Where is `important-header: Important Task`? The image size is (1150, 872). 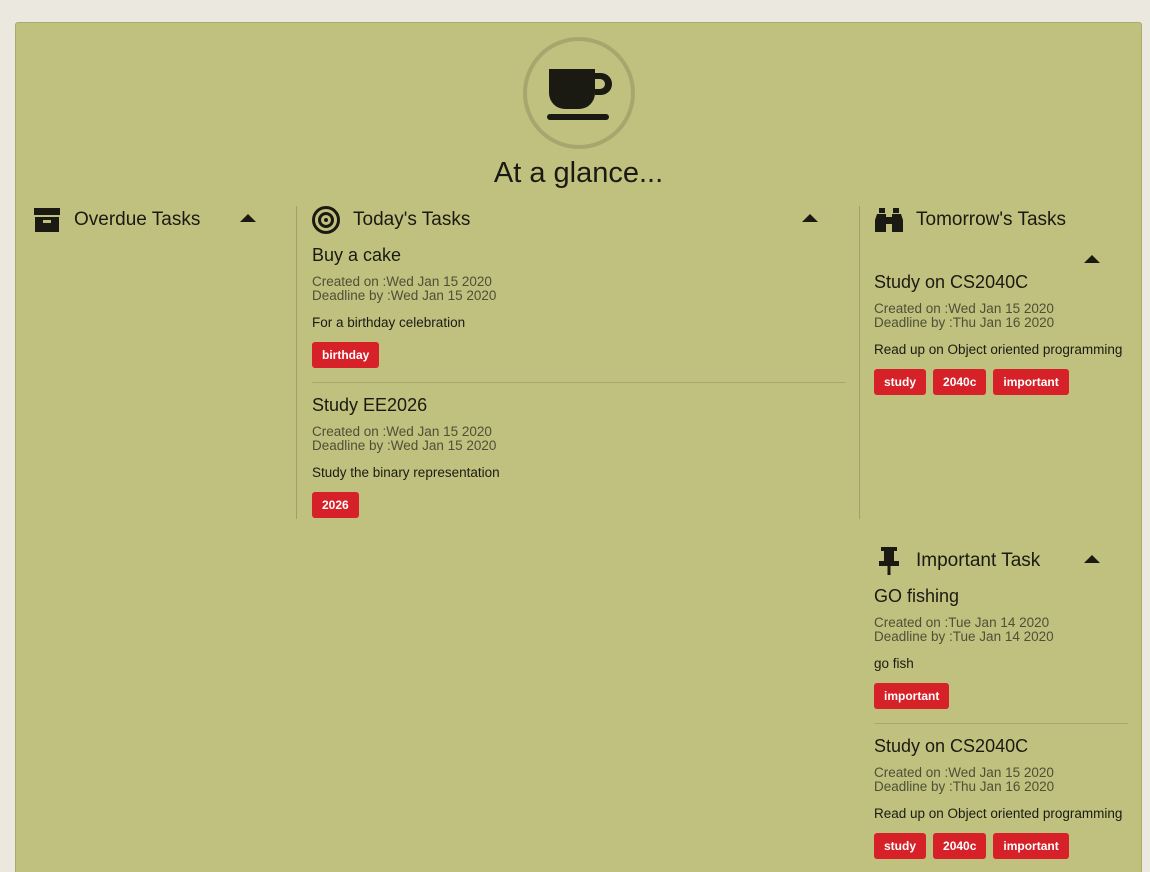 important-header: Important Task is located at coordinates (957, 561).